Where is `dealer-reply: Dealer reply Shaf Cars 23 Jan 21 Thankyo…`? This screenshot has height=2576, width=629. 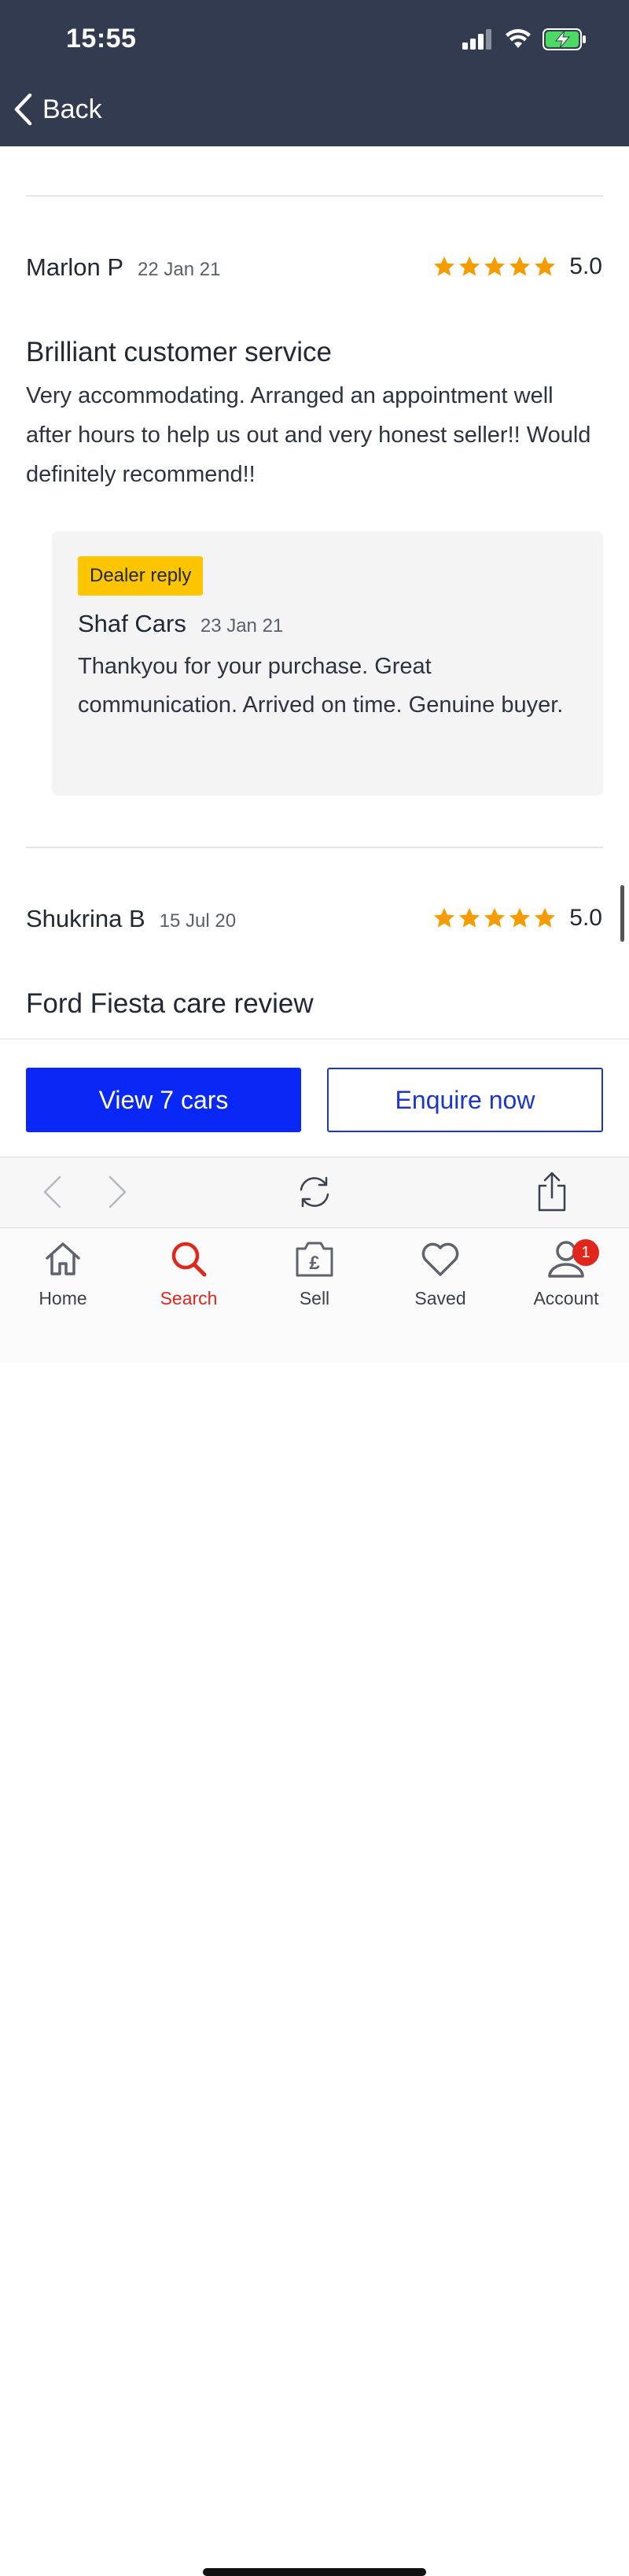
dealer-reply: Dealer reply Shaf Cars 23 Jan 21 Thankyo… is located at coordinates (327, 663).